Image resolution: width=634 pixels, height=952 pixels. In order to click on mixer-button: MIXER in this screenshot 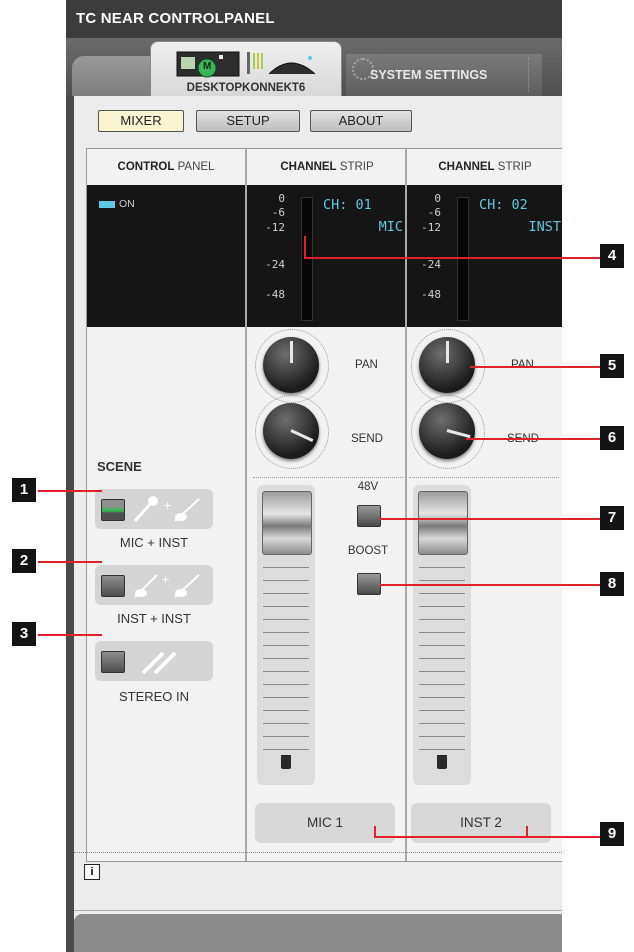, I will do `click(141, 121)`.